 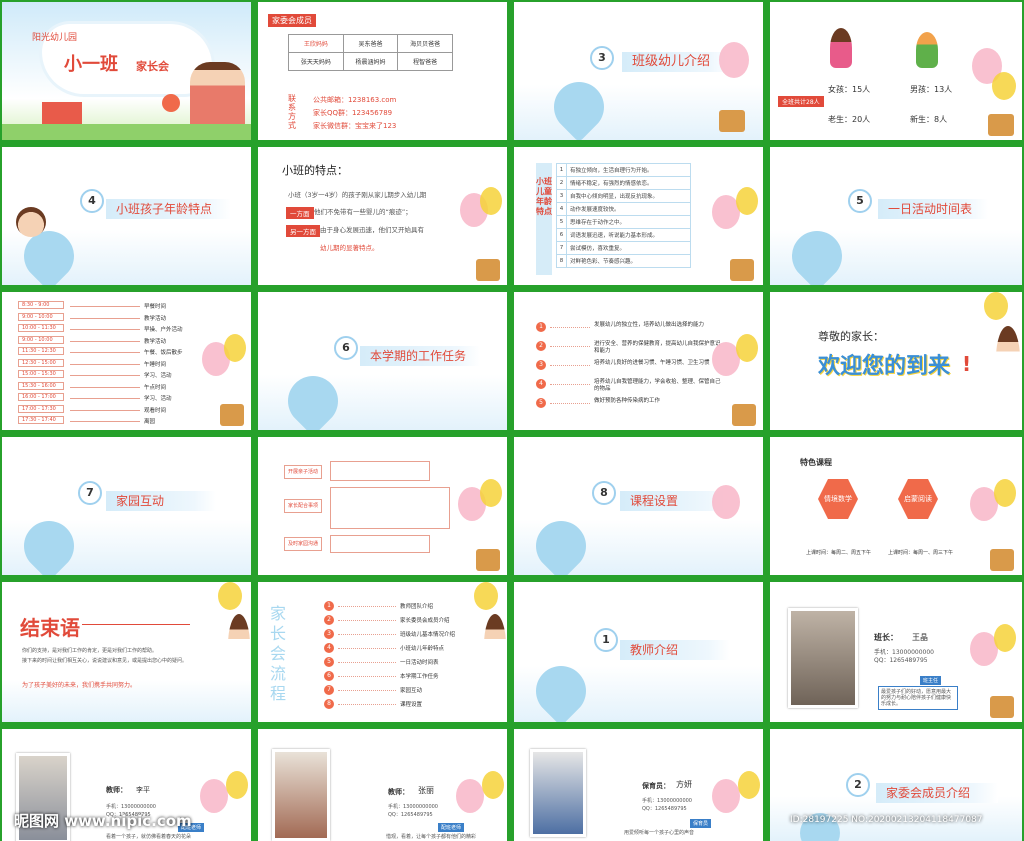 I want to click on schedule-row: 8:30 - 9:00 早餐时间, so click(x=118, y=306).